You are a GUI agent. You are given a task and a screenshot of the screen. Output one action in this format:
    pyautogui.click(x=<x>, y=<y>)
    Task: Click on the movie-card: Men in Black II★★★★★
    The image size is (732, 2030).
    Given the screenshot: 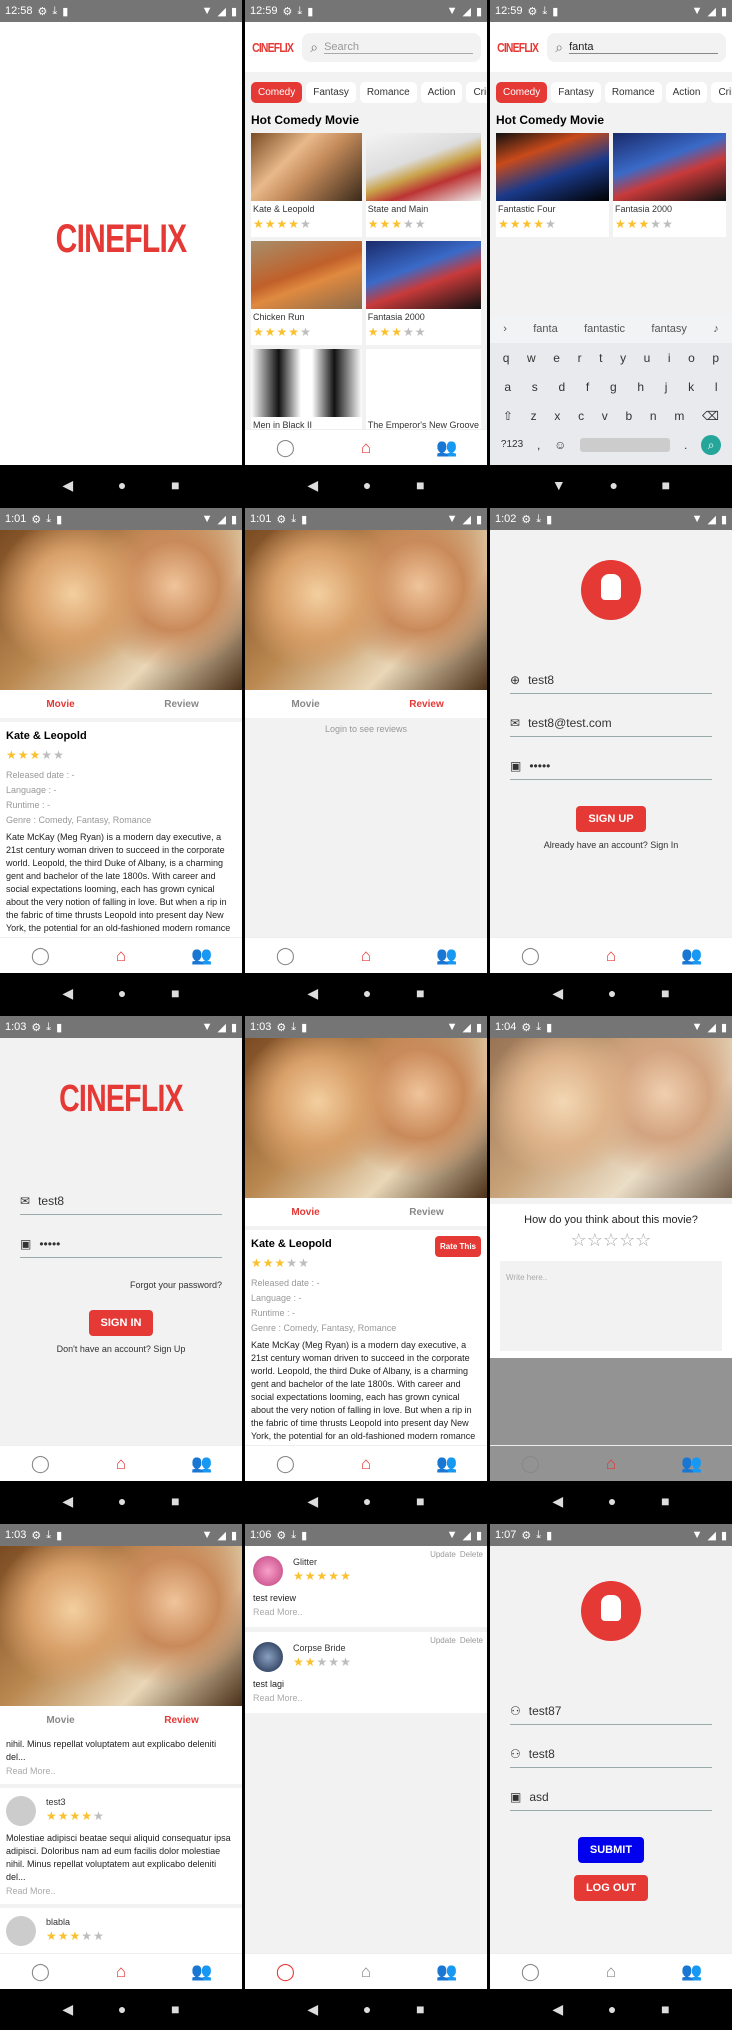 What is the action you would take?
    pyautogui.click(x=306, y=389)
    